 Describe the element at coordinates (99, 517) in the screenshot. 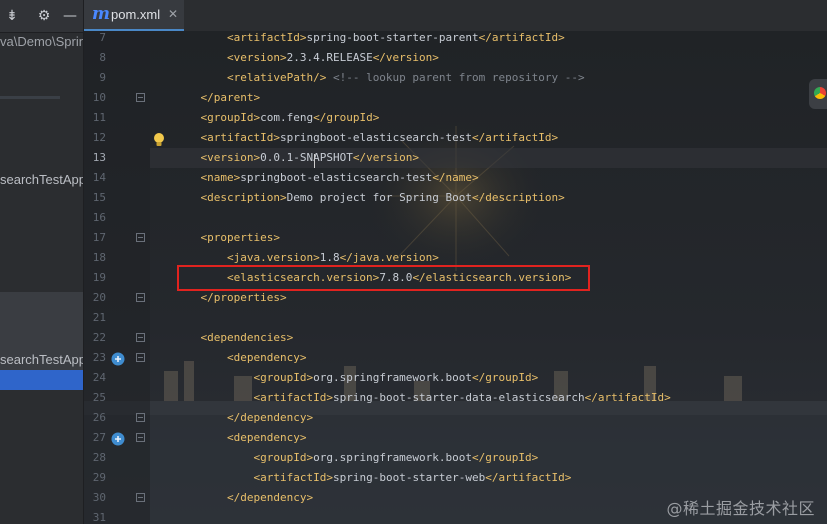

I see `line-number: 31` at that location.